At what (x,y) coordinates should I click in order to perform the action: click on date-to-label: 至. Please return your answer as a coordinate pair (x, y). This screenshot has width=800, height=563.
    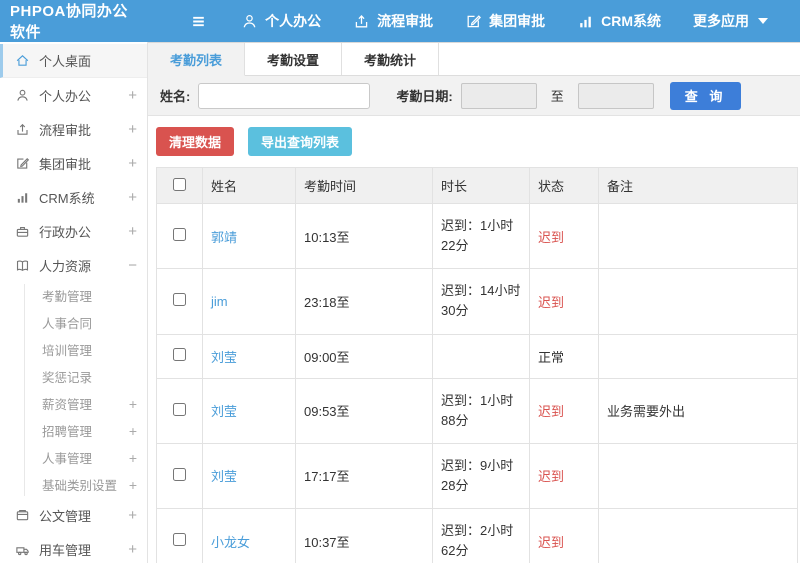
    Looking at the image, I should click on (557, 96).